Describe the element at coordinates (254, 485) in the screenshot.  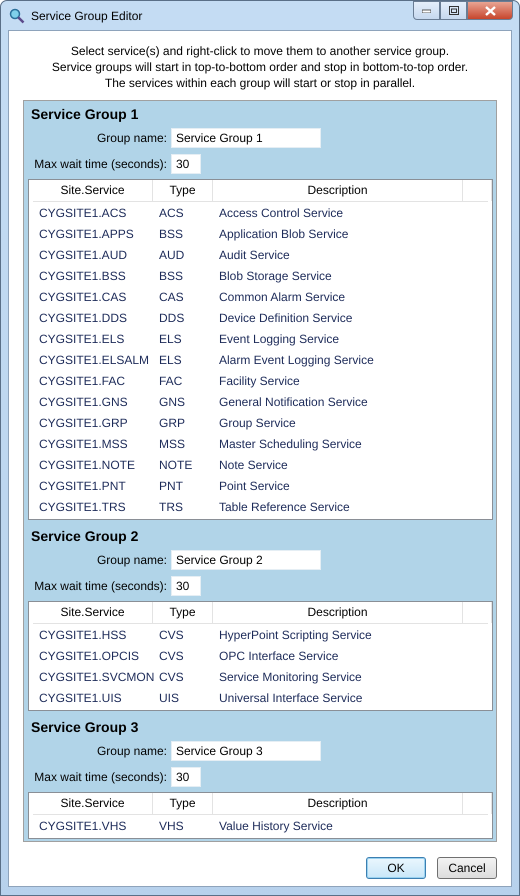
I see `table-cell-text: Point Service` at that location.